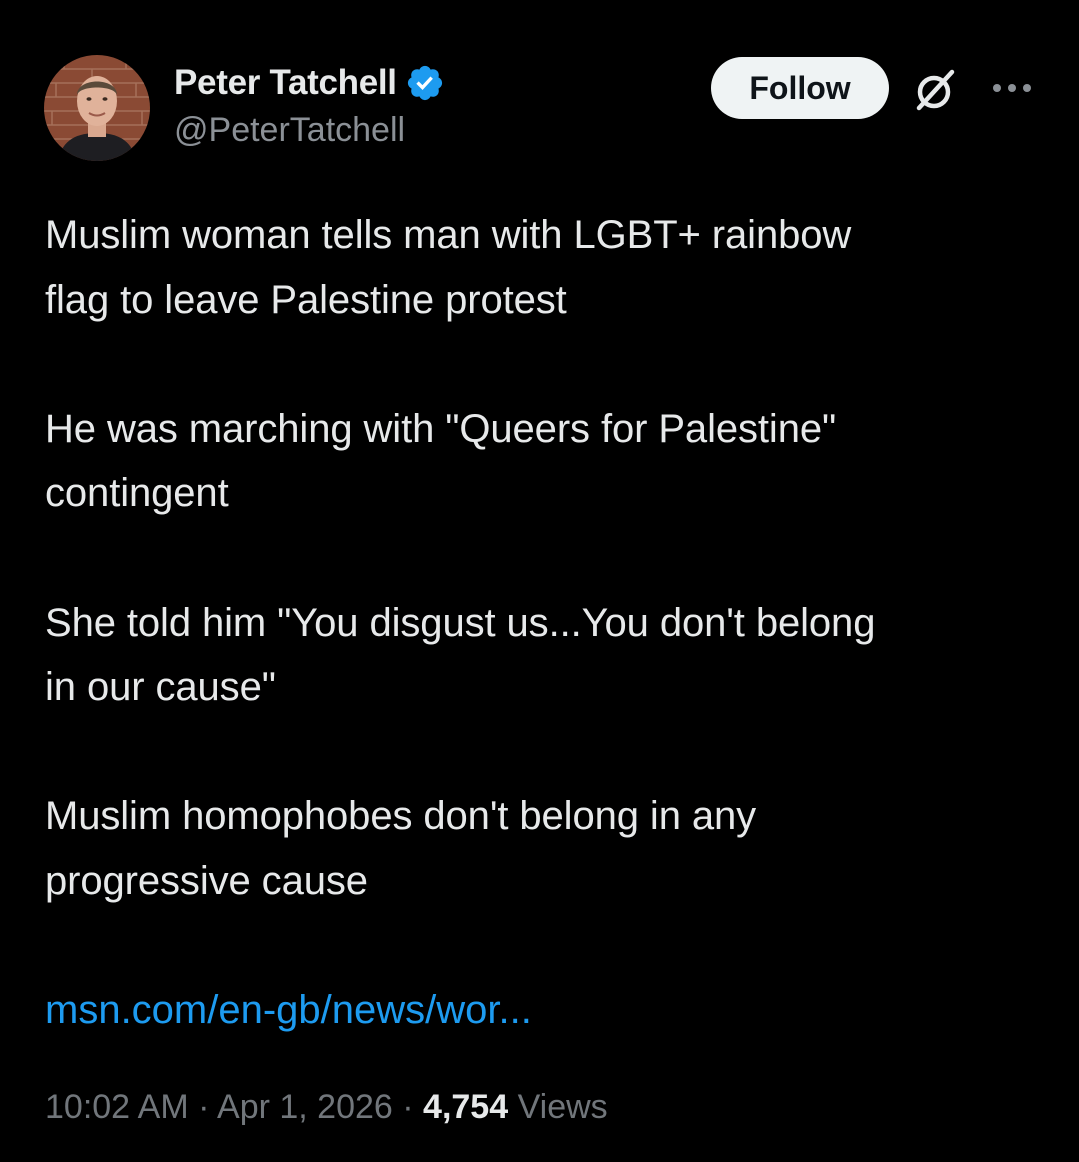  I want to click on verified-badge-icon, so click(425, 83).